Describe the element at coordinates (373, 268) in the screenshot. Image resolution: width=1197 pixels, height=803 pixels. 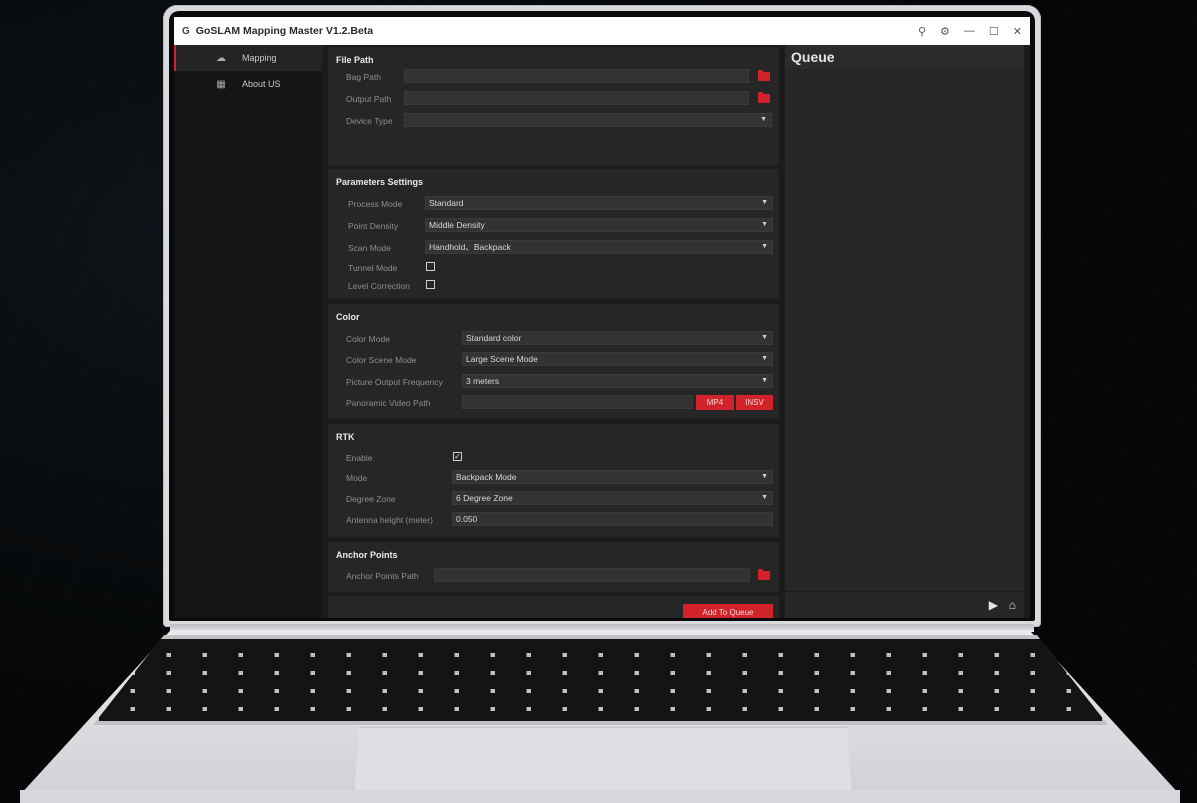
I see `tunnel-mode-label: Tunnel Mode` at that location.